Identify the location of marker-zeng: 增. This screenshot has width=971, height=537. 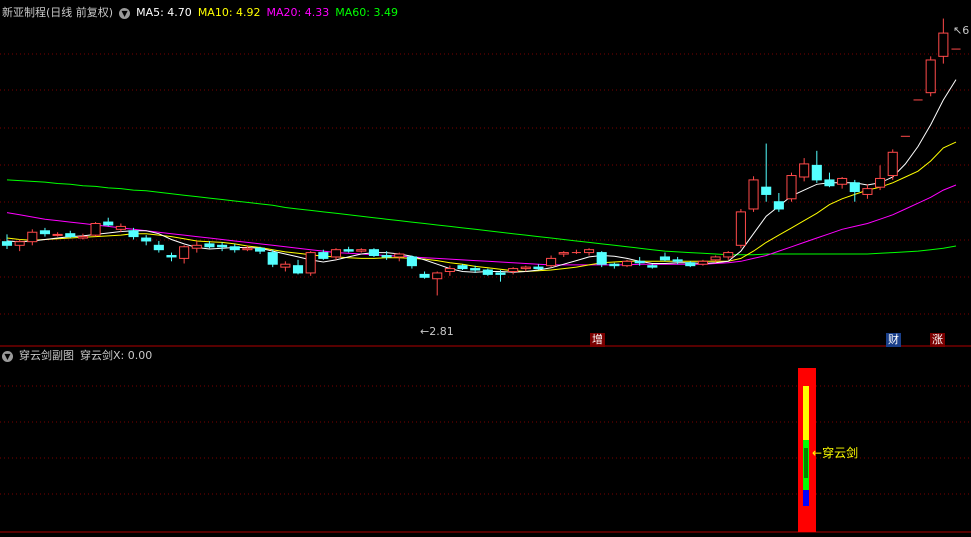
(597, 340).